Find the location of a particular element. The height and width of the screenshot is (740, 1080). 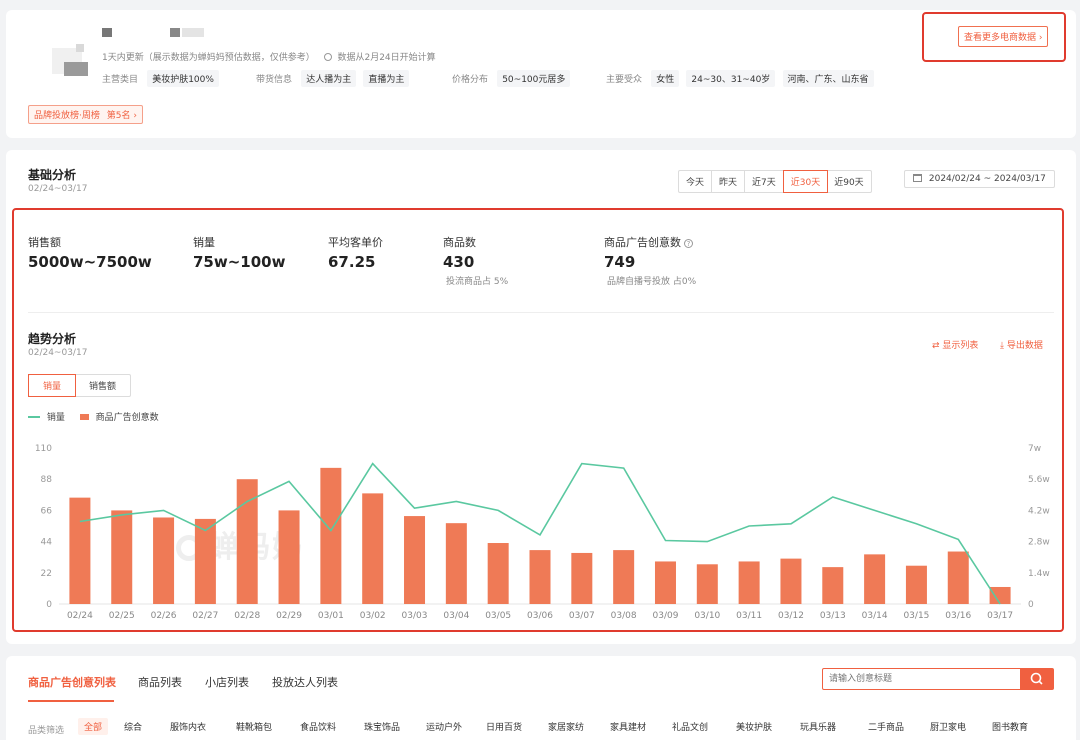

category-3: 鞋靴箱包 is located at coordinates (254, 726).